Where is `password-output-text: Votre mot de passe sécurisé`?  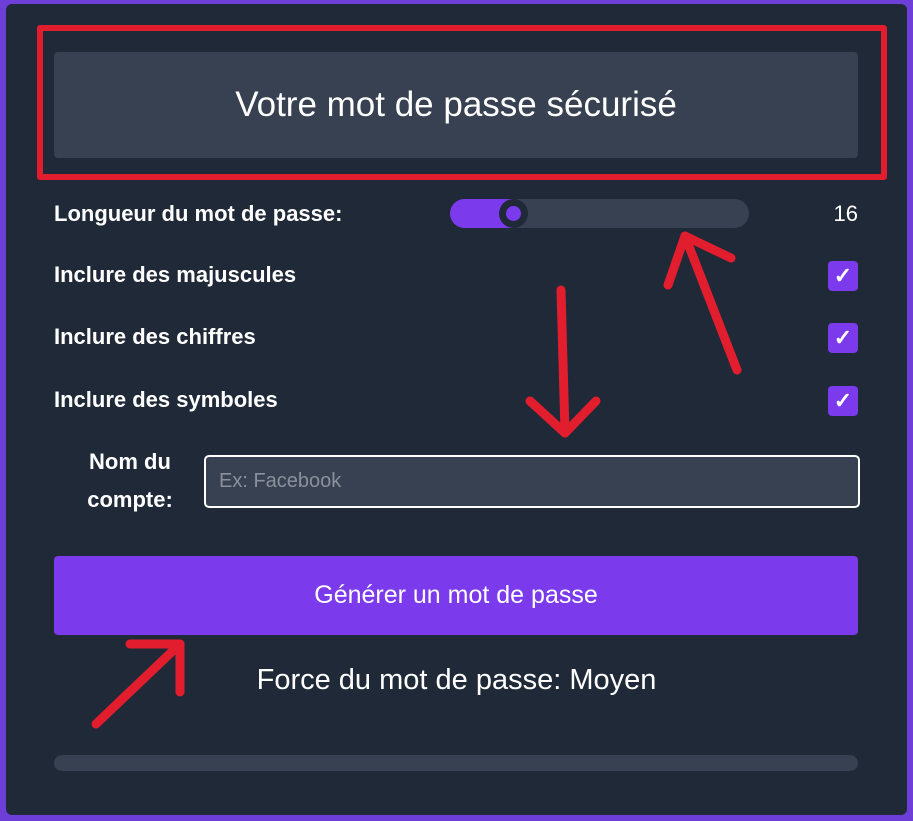 password-output-text: Votre mot de passe sécurisé is located at coordinates (456, 104).